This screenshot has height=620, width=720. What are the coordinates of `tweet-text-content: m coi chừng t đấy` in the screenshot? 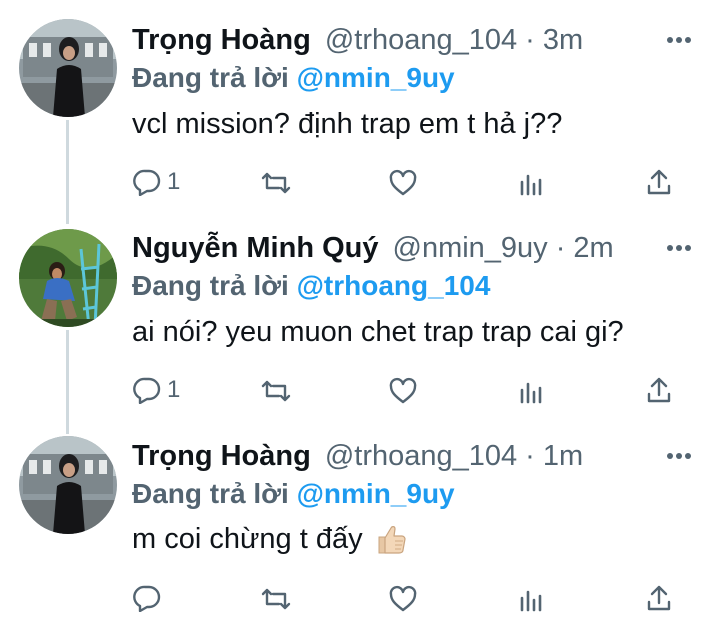 It's located at (247, 538).